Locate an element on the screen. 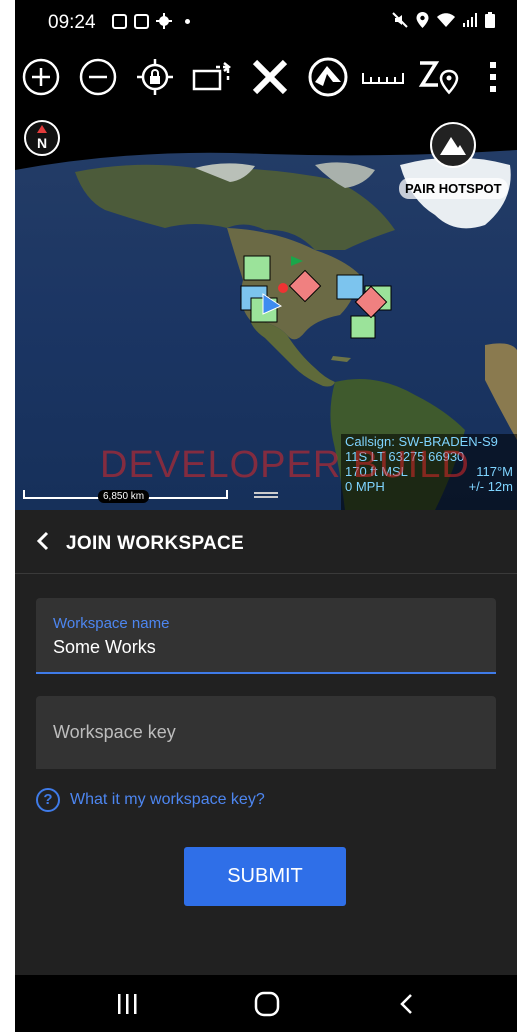 This screenshot has height=1032, width=523. home-button is located at coordinates (267, 1004).